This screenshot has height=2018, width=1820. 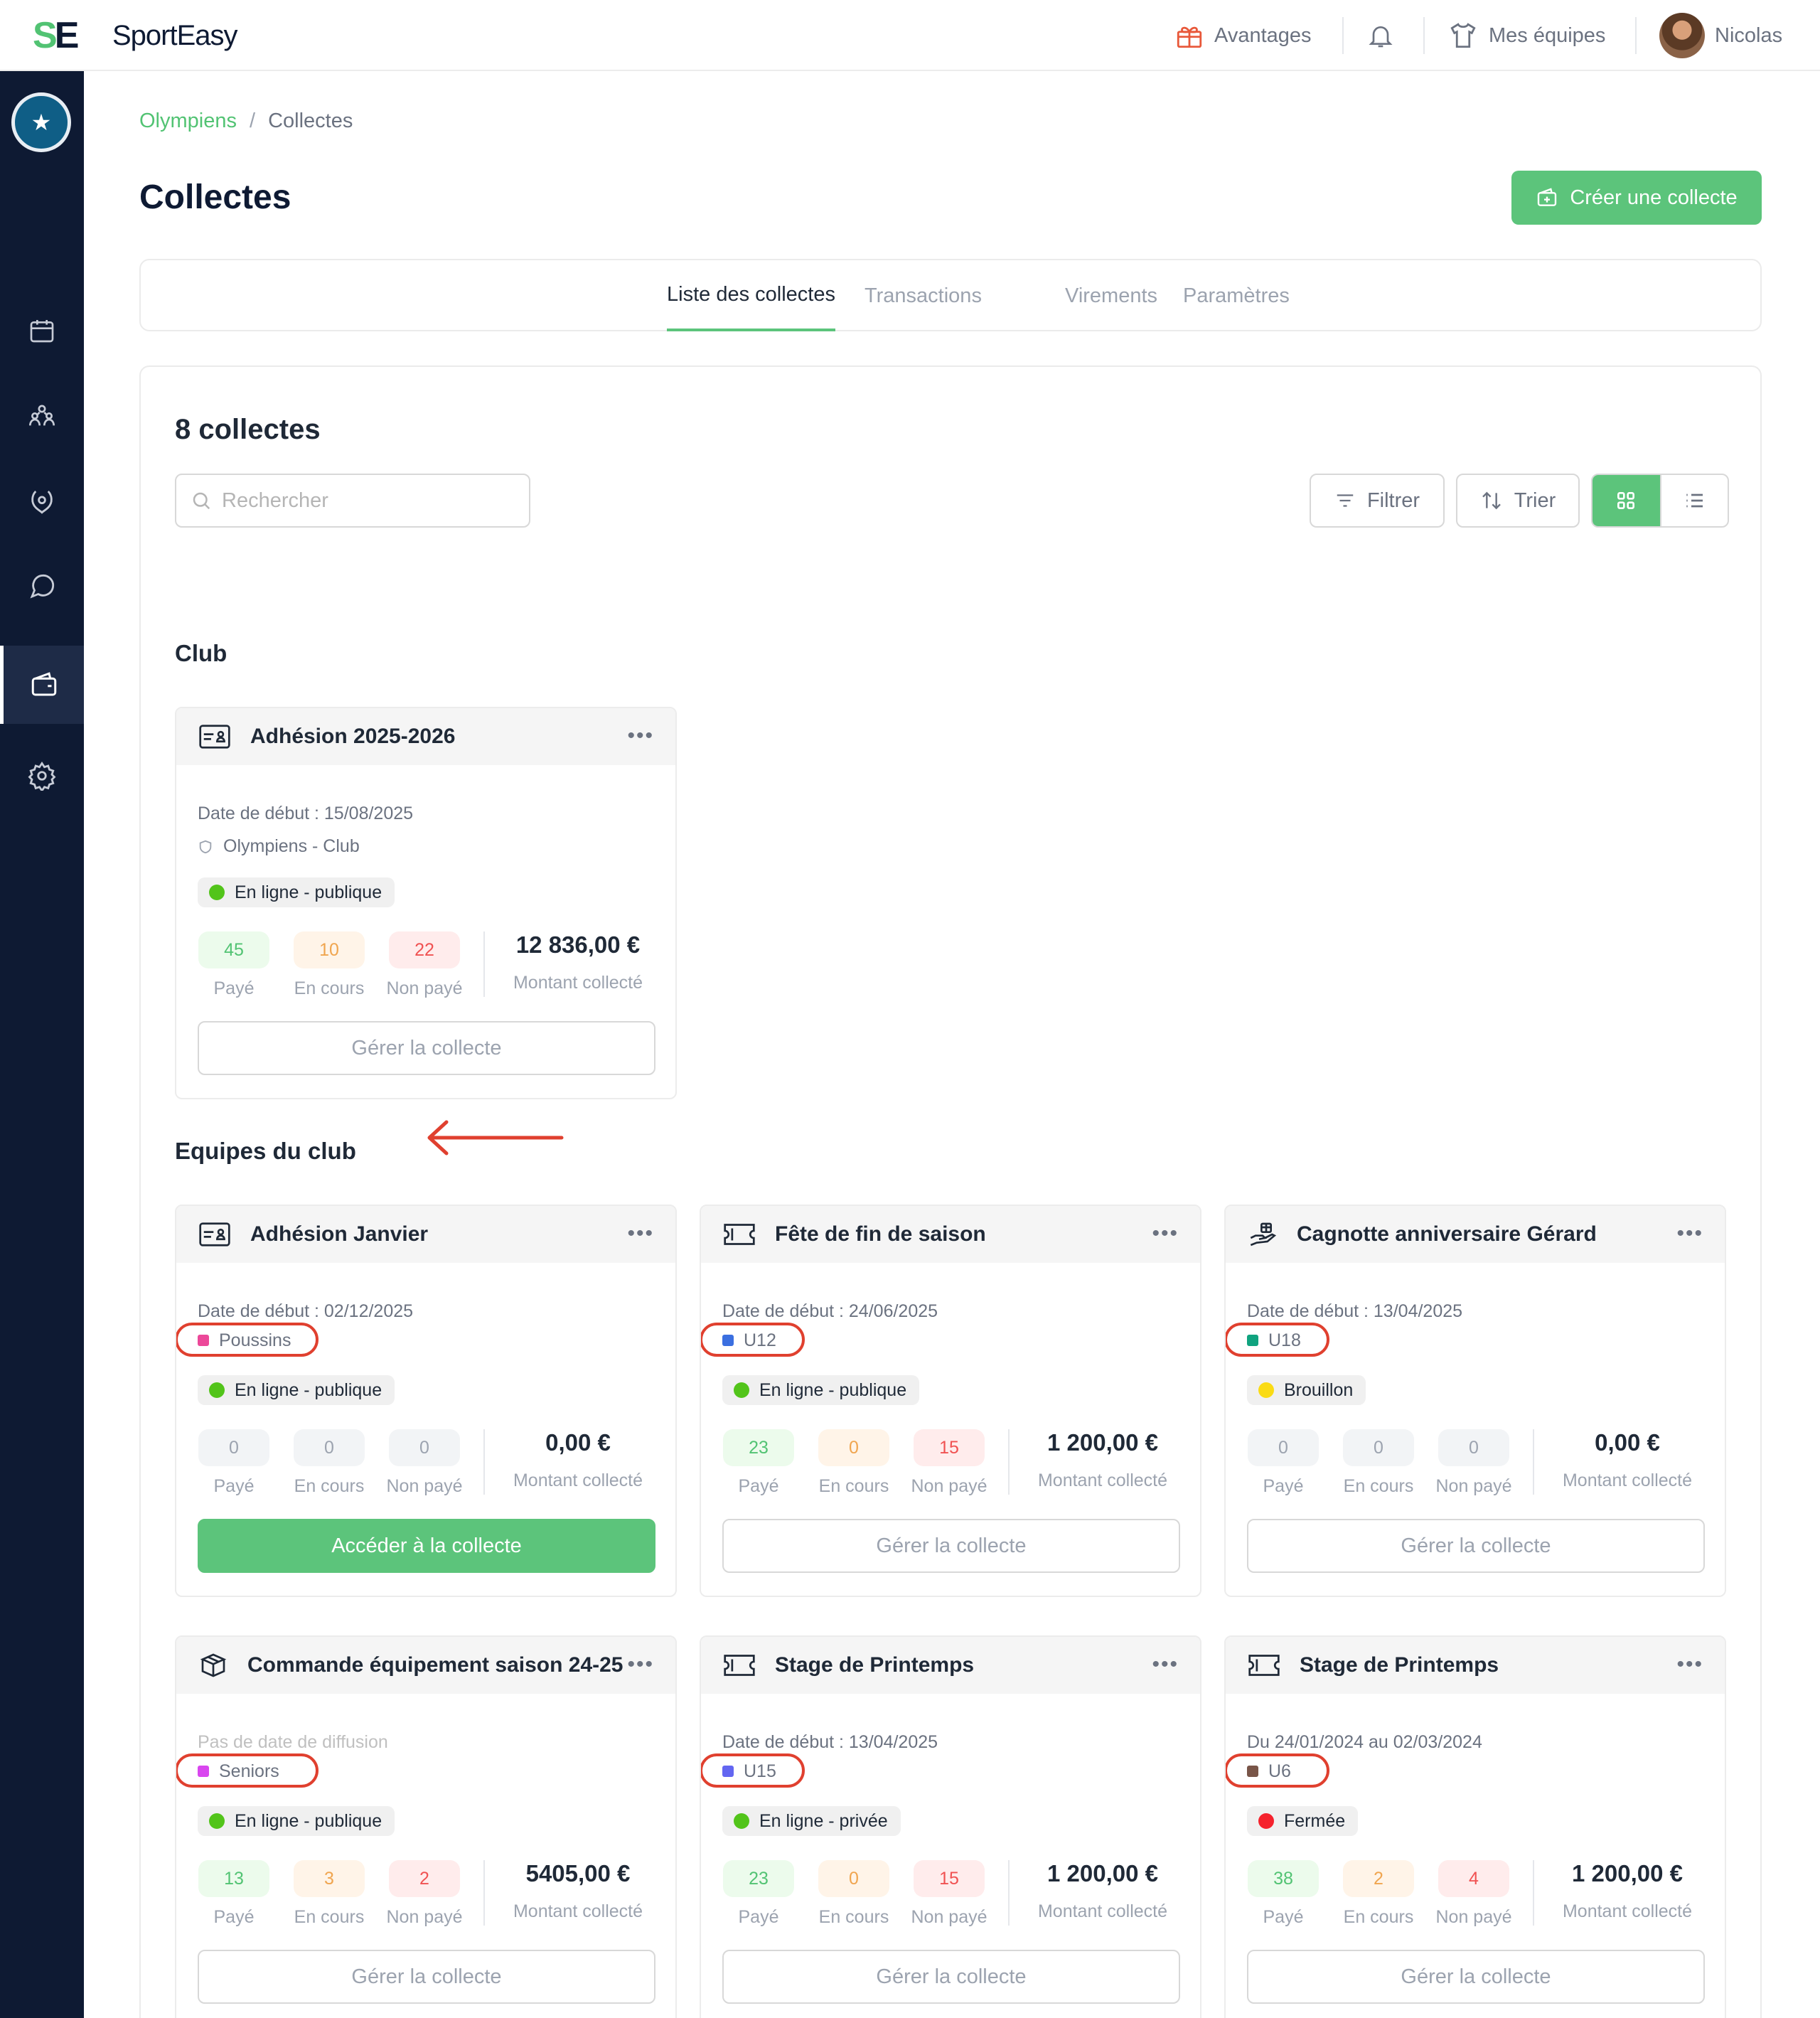 What do you see at coordinates (1263, 35) in the screenshot?
I see `advantages-label: Avantages` at bounding box center [1263, 35].